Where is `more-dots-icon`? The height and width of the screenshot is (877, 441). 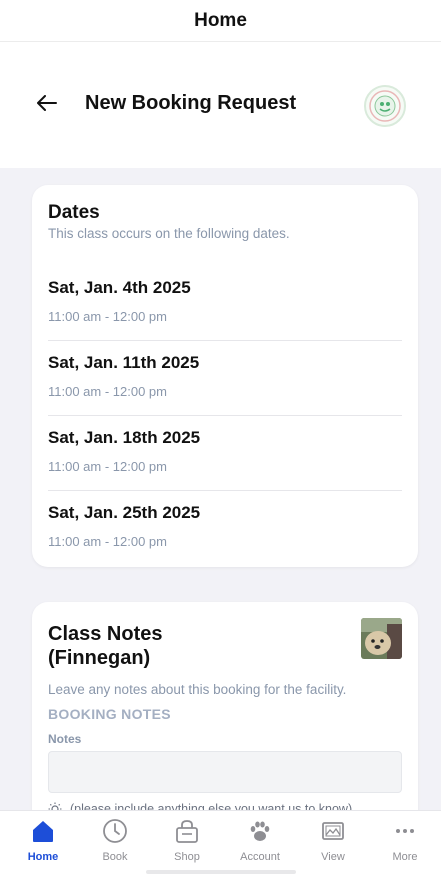
more-dots-icon is located at coordinates (405, 831).